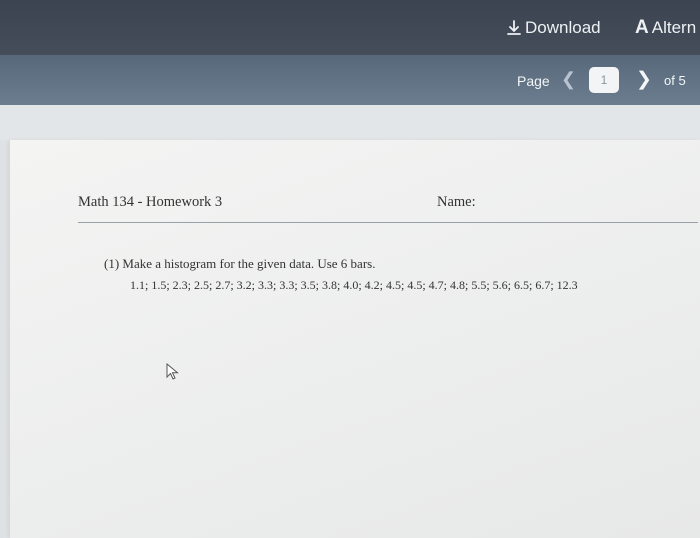 This screenshot has width=700, height=538. What do you see at coordinates (456, 202) in the screenshot?
I see `name-label: Name:` at bounding box center [456, 202].